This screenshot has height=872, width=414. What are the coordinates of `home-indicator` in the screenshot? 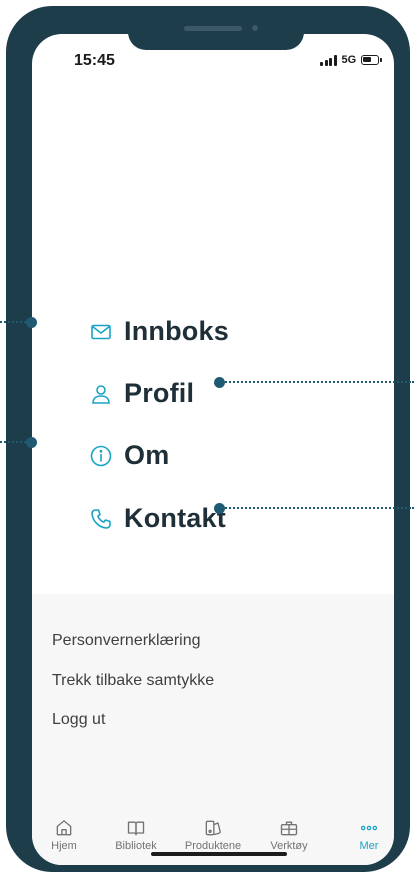 It's located at (219, 854).